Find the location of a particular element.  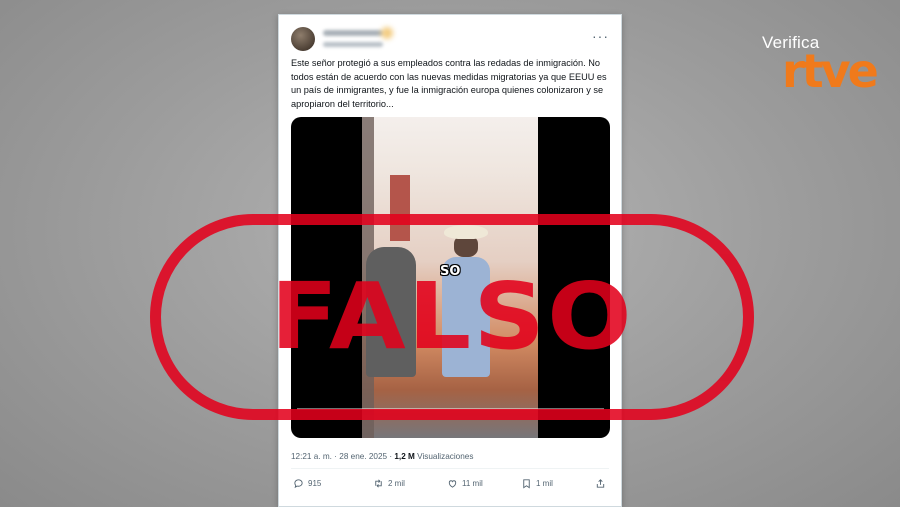

like-icon is located at coordinates (452, 483).